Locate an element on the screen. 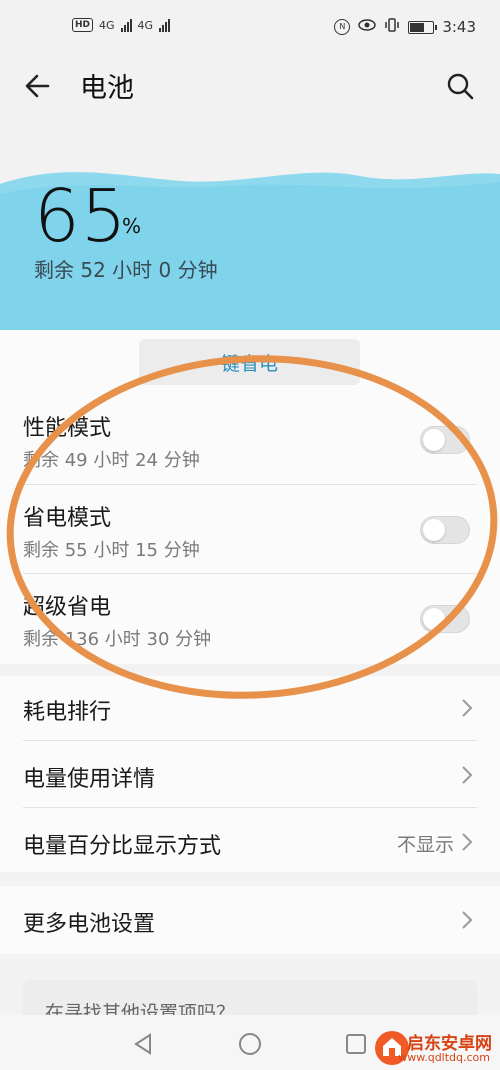 The image size is (500, 1070). nfc-icon: N is located at coordinates (342, 27).